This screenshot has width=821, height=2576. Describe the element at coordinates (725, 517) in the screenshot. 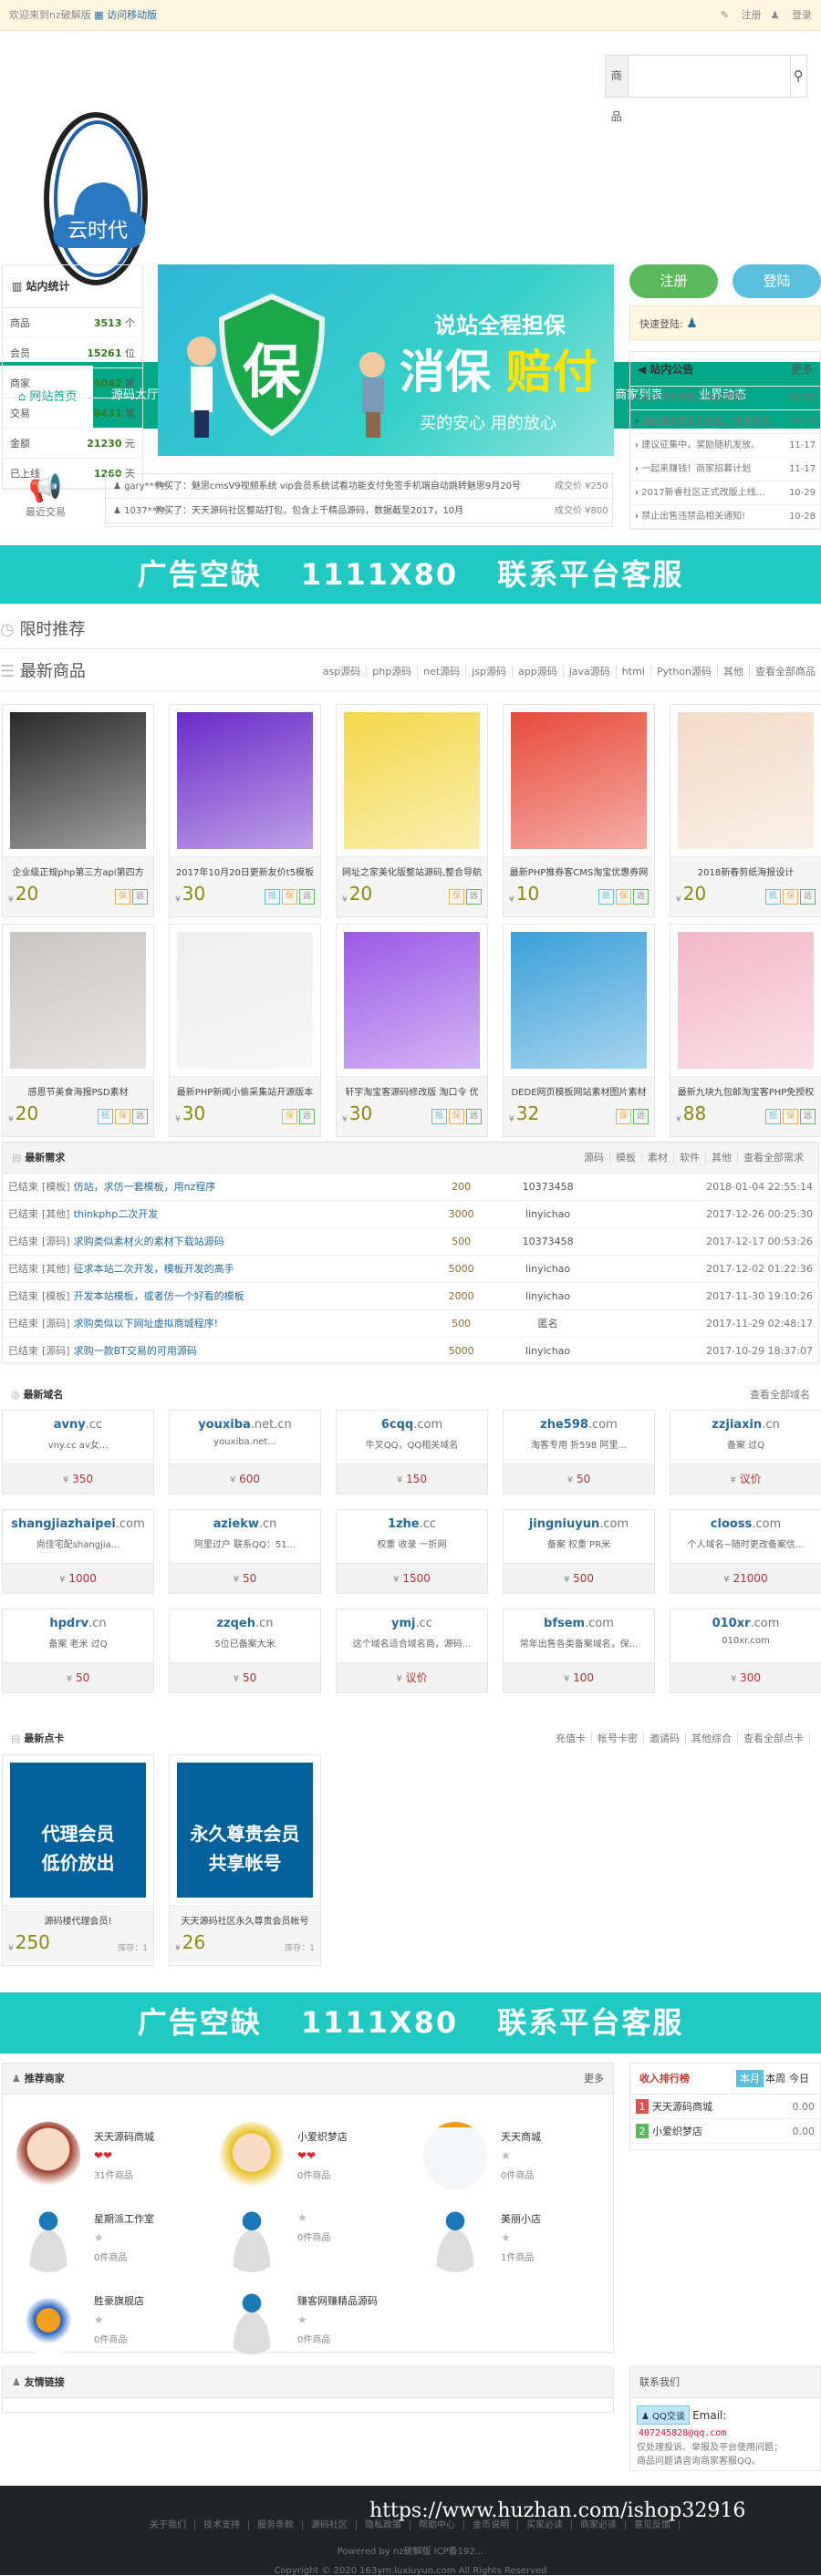

I see `notice-item: › 禁止出售违禁品相关通知! 10-28` at that location.